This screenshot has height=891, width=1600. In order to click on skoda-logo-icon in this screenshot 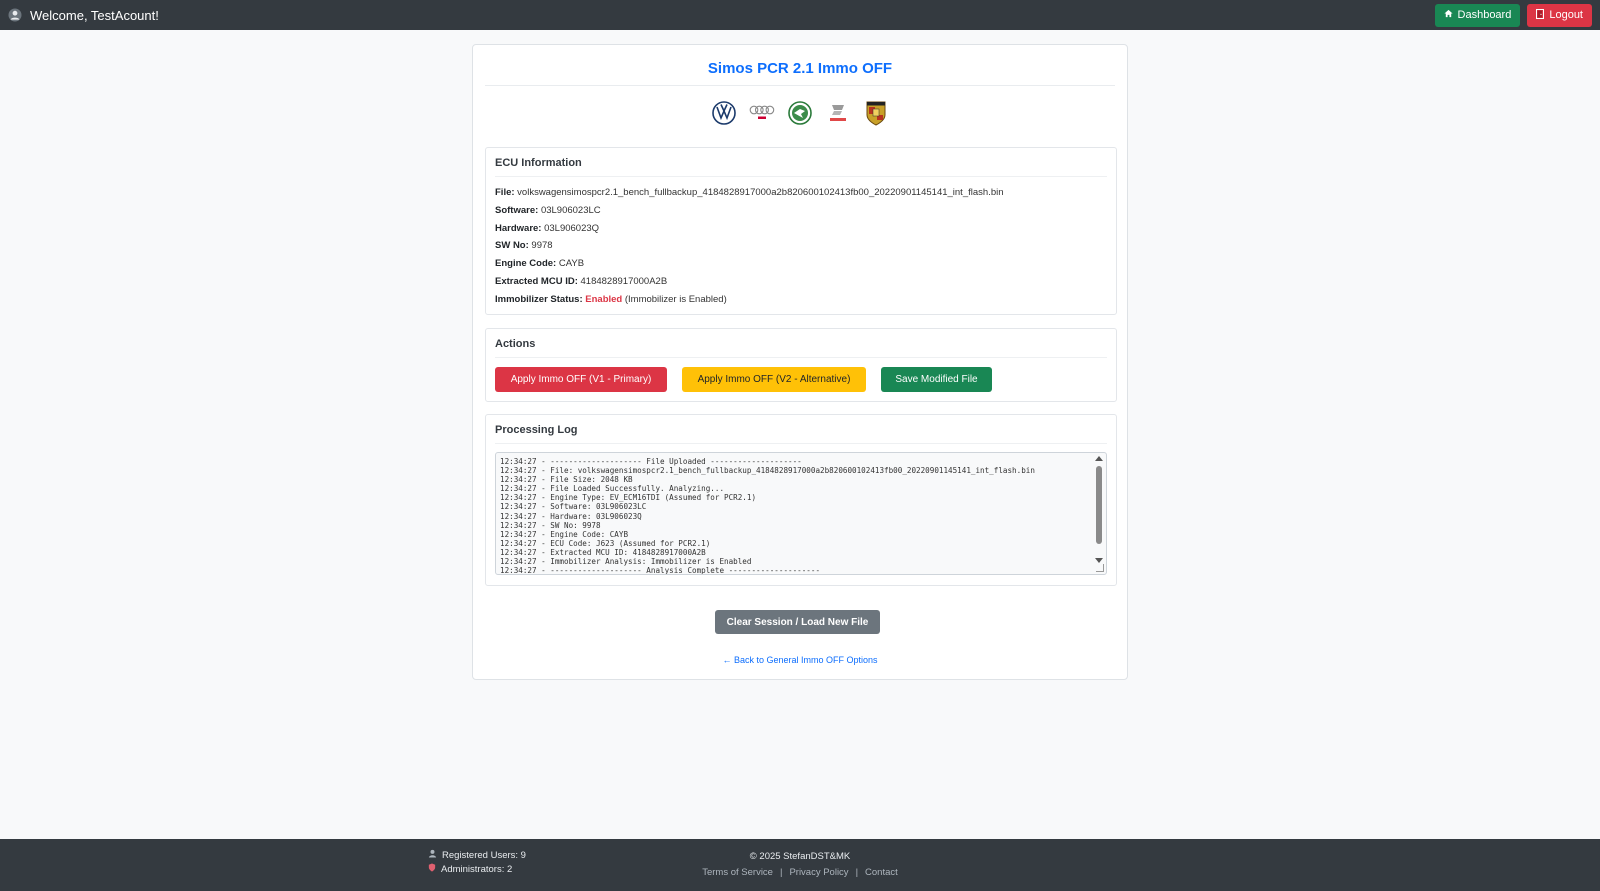, I will do `click(800, 113)`.